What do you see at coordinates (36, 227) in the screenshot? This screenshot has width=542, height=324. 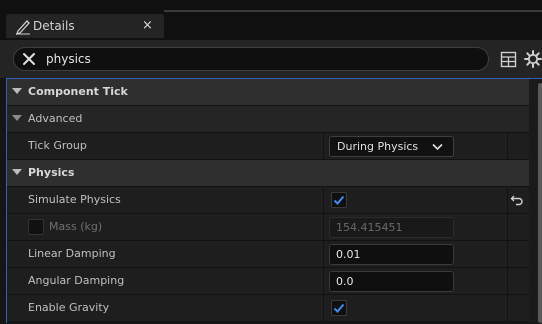 I see `mass-override-checkbox` at bounding box center [36, 227].